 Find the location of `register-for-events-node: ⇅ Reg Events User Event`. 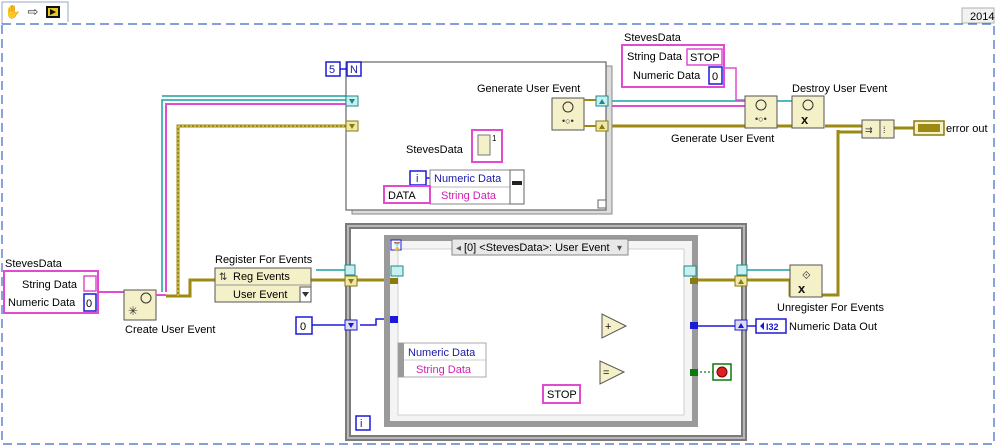

register-for-events-node: ⇅ Reg Events User Event is located at coordinates (263, 285).